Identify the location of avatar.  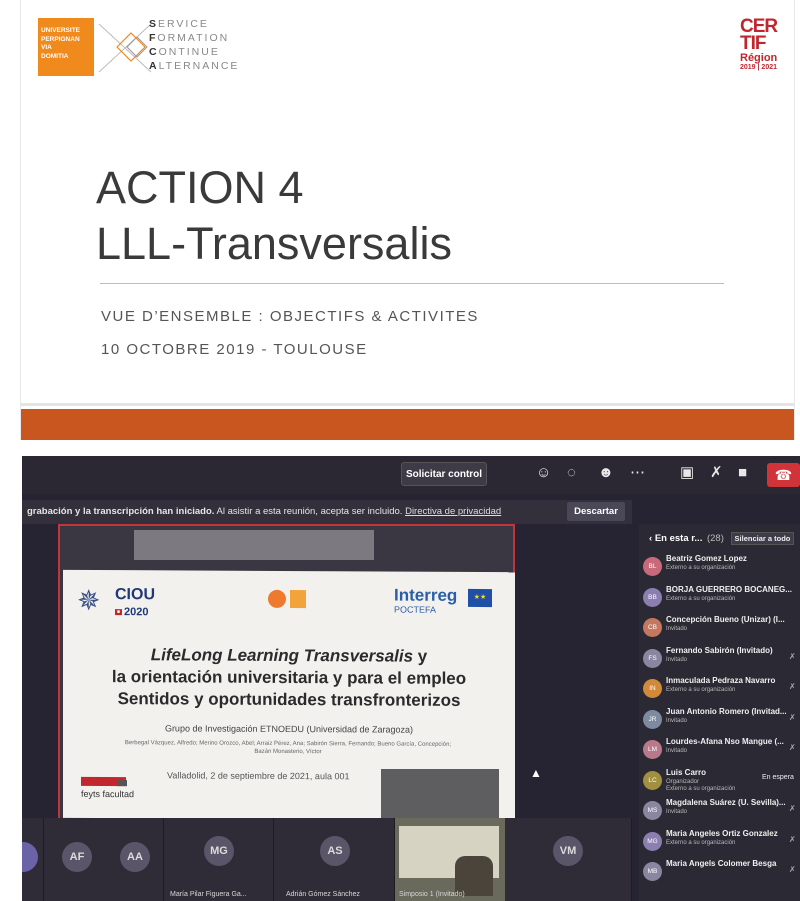
(30, 857).